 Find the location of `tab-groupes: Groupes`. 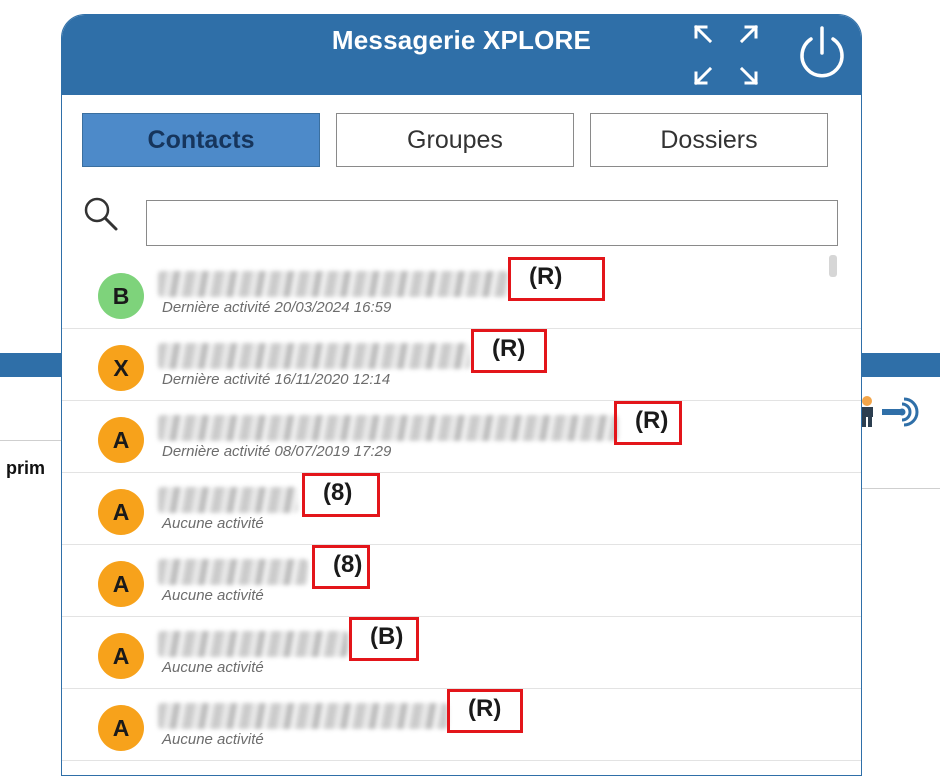

tab-groupes: Groupes is located at coordinates (455, 140).